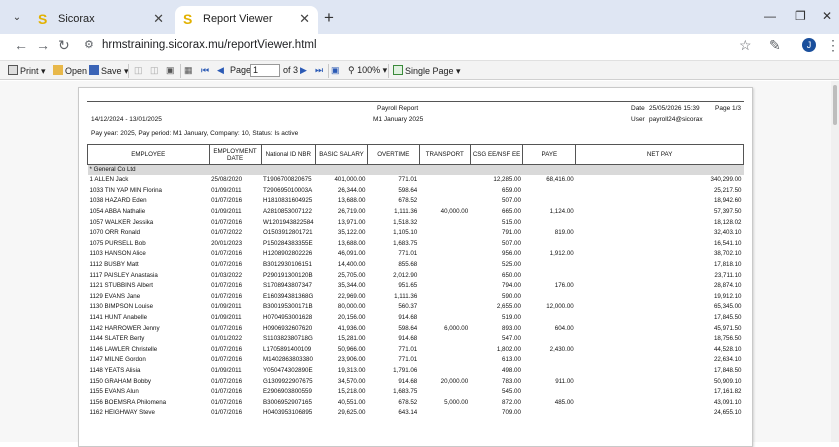 This screenshot has height=447, width=839. Describe the element at coordinates (511, 190) in the screenshot. I see `table-cell: 659.00` at that location.